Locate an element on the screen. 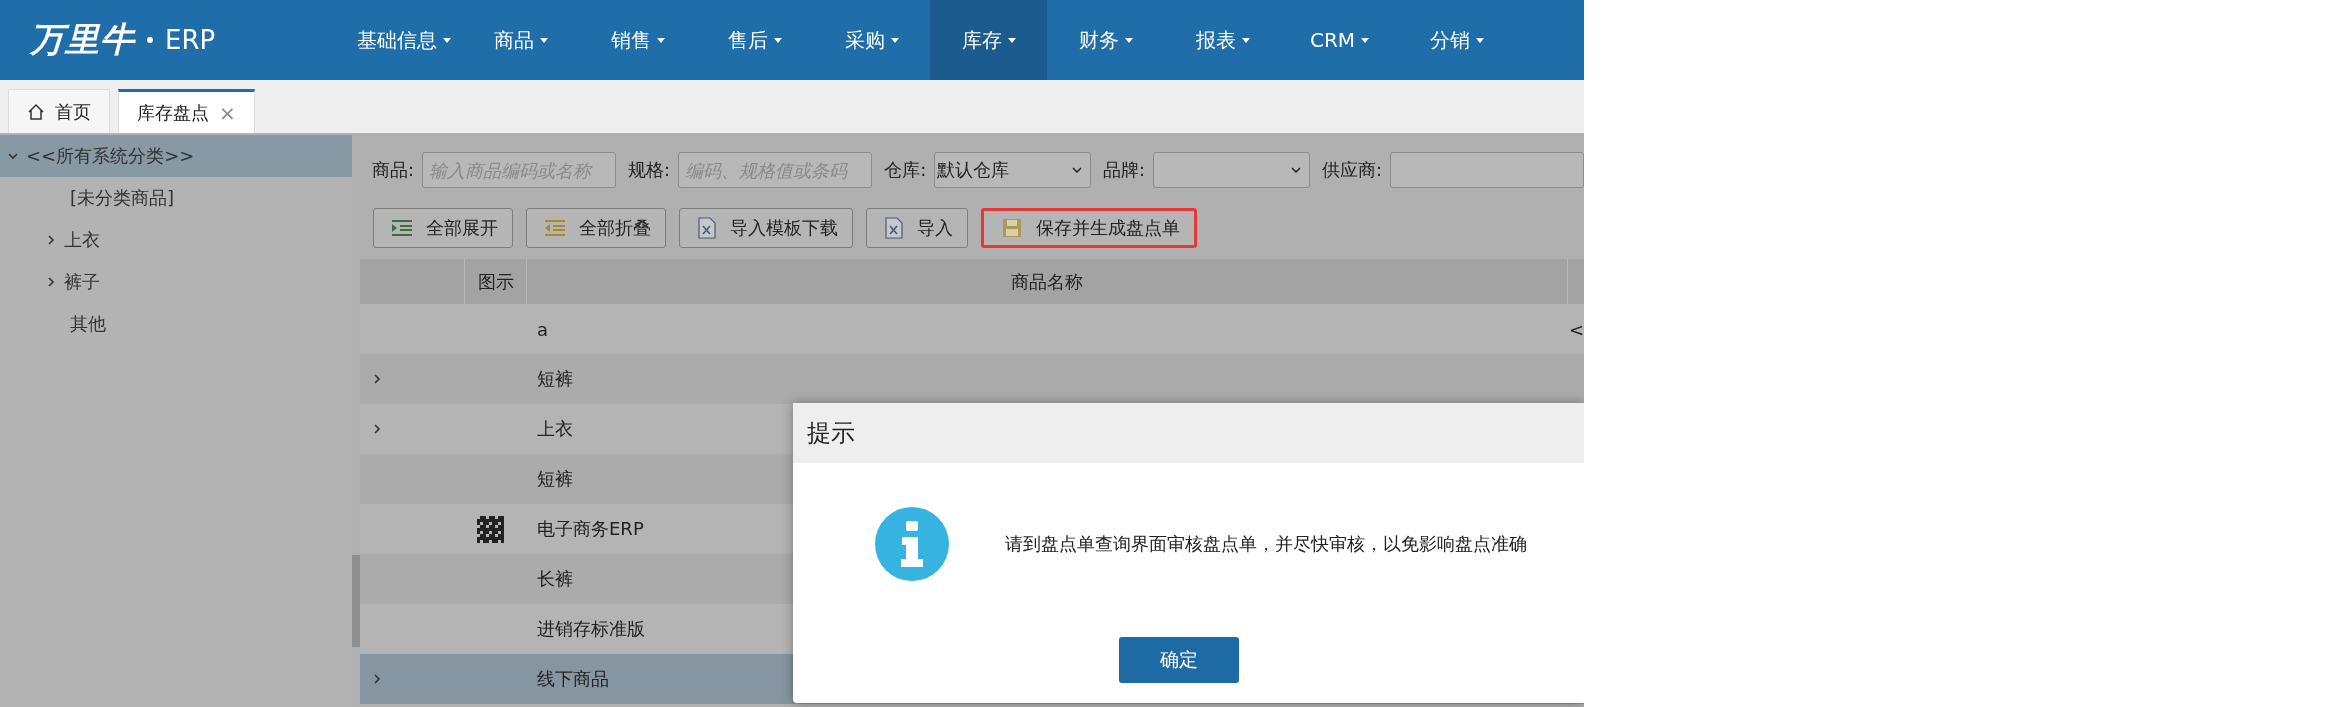  select-field is located at coordinates (1231, 170).